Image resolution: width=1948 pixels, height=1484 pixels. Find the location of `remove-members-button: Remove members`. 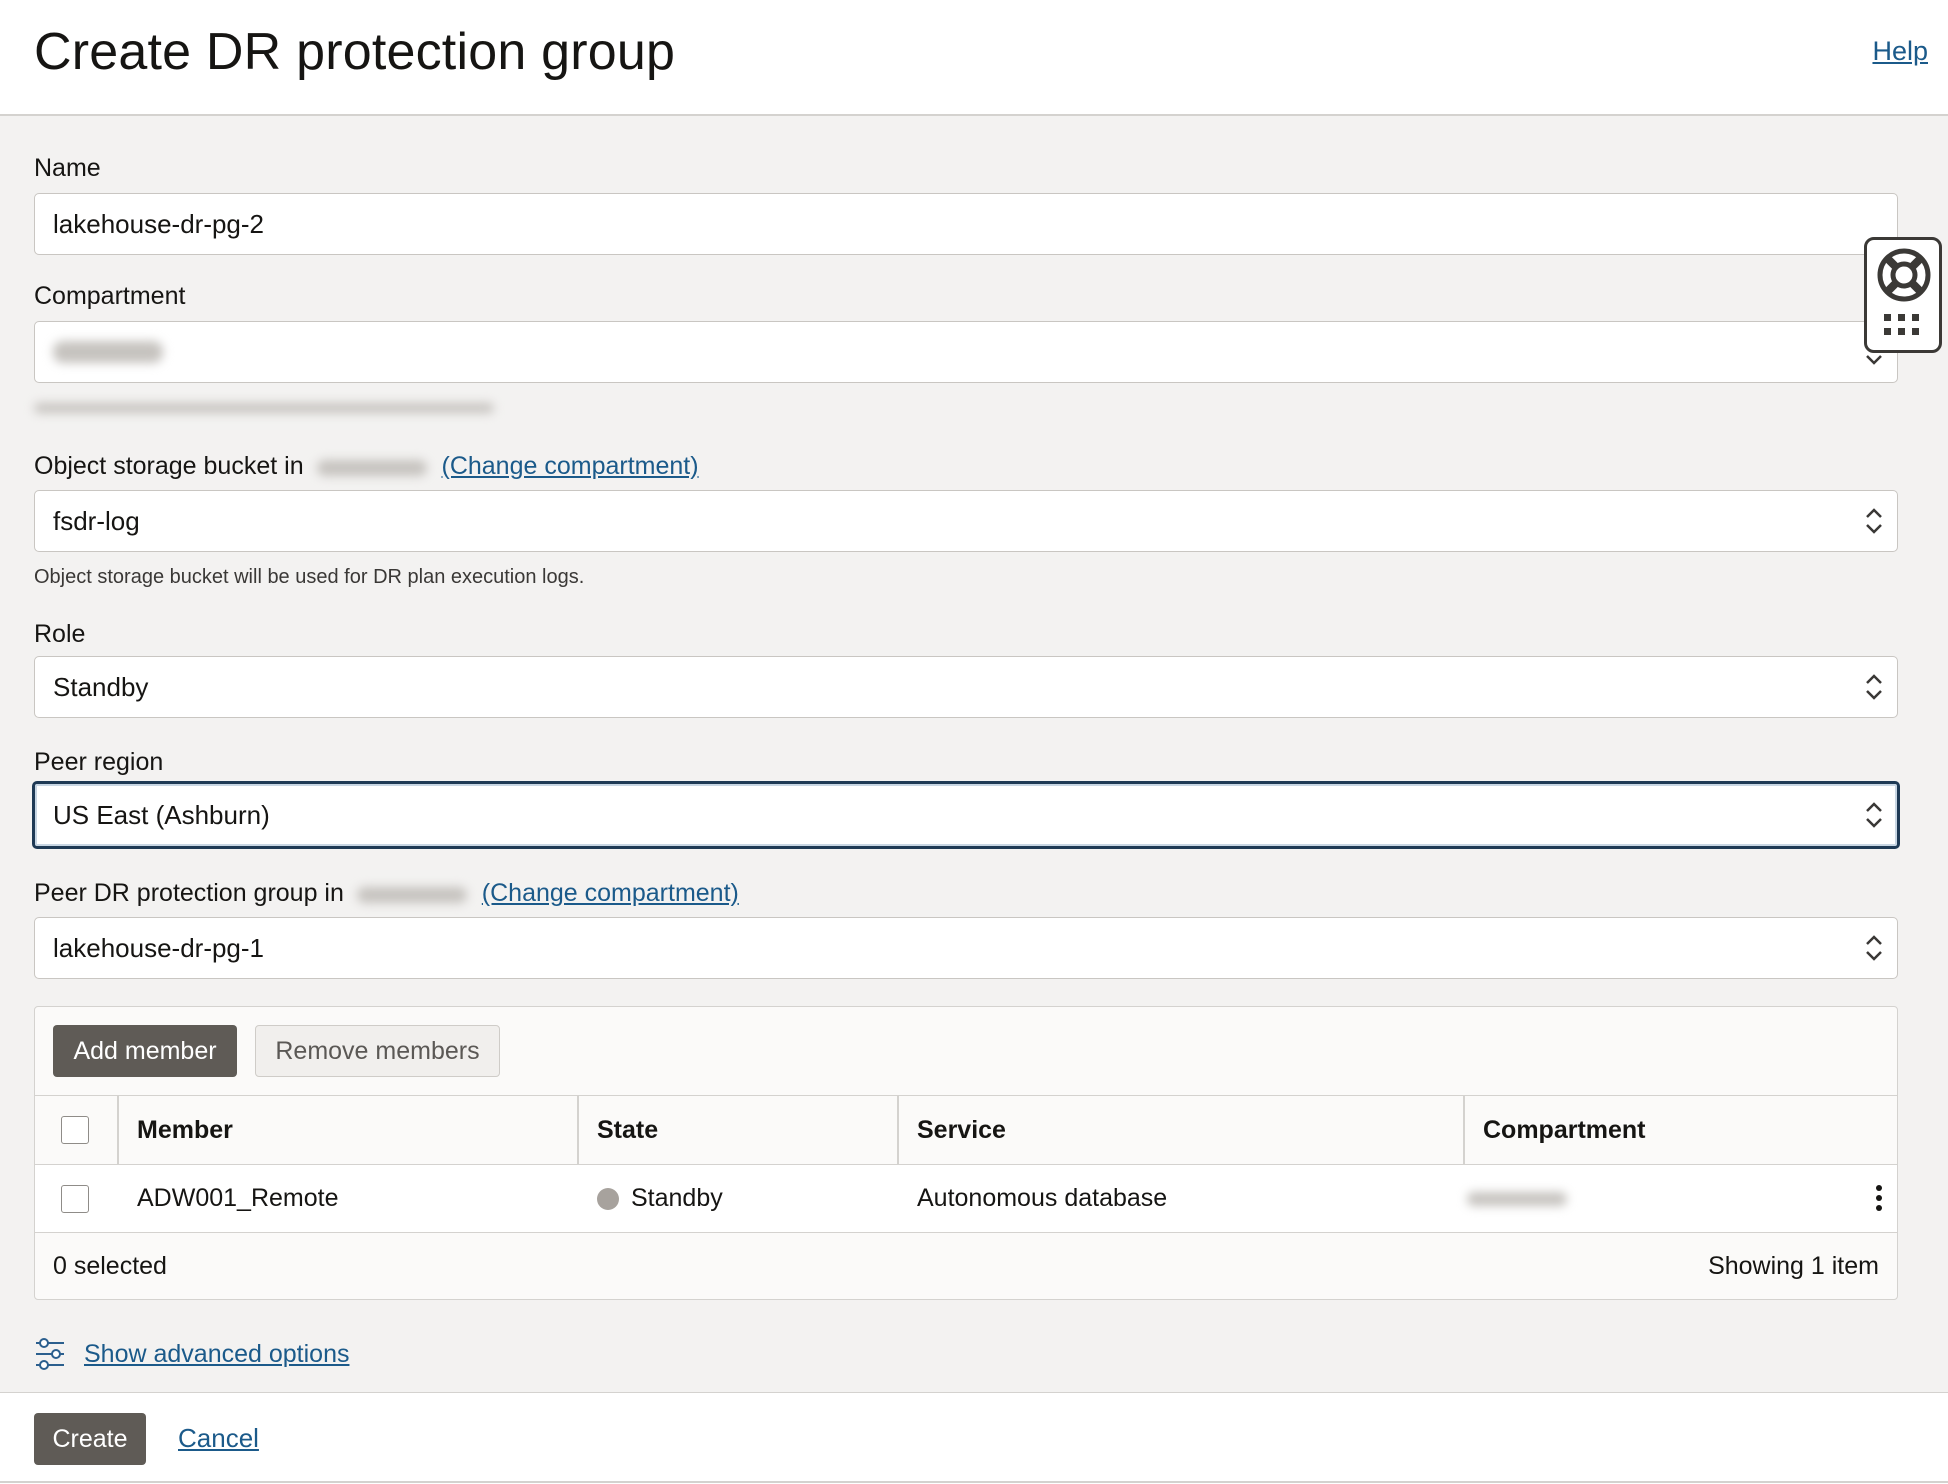

remove-members-button: Remove members is located at coordinates (377, 1051).